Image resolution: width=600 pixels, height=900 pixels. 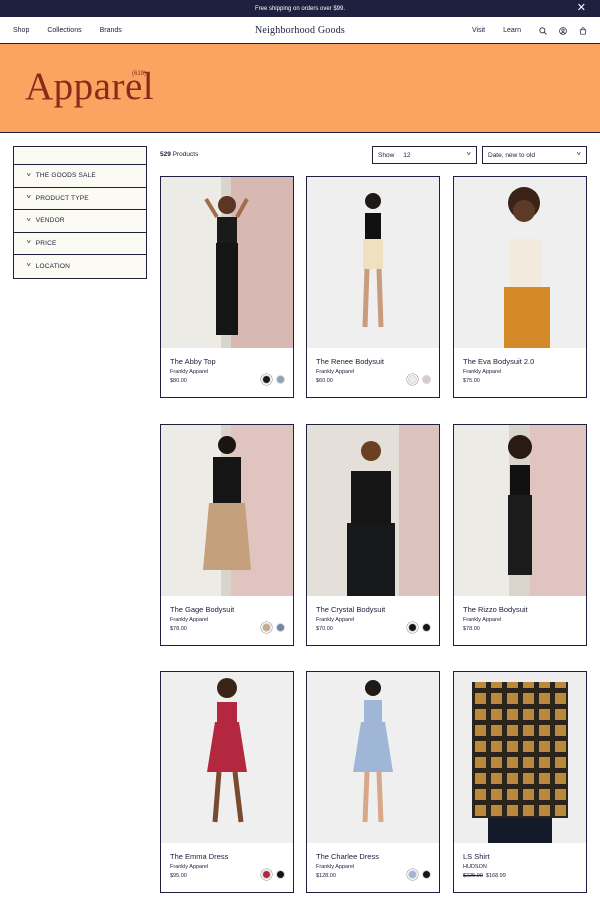 I want to click on per-page-label: Show, so click(x=386, y=155).